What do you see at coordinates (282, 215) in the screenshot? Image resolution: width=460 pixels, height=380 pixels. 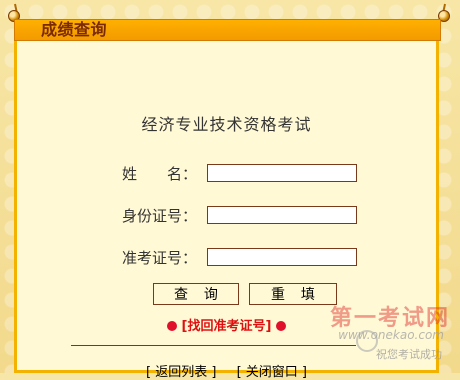 I see `id-number-input` at bounding box center [282, 215].